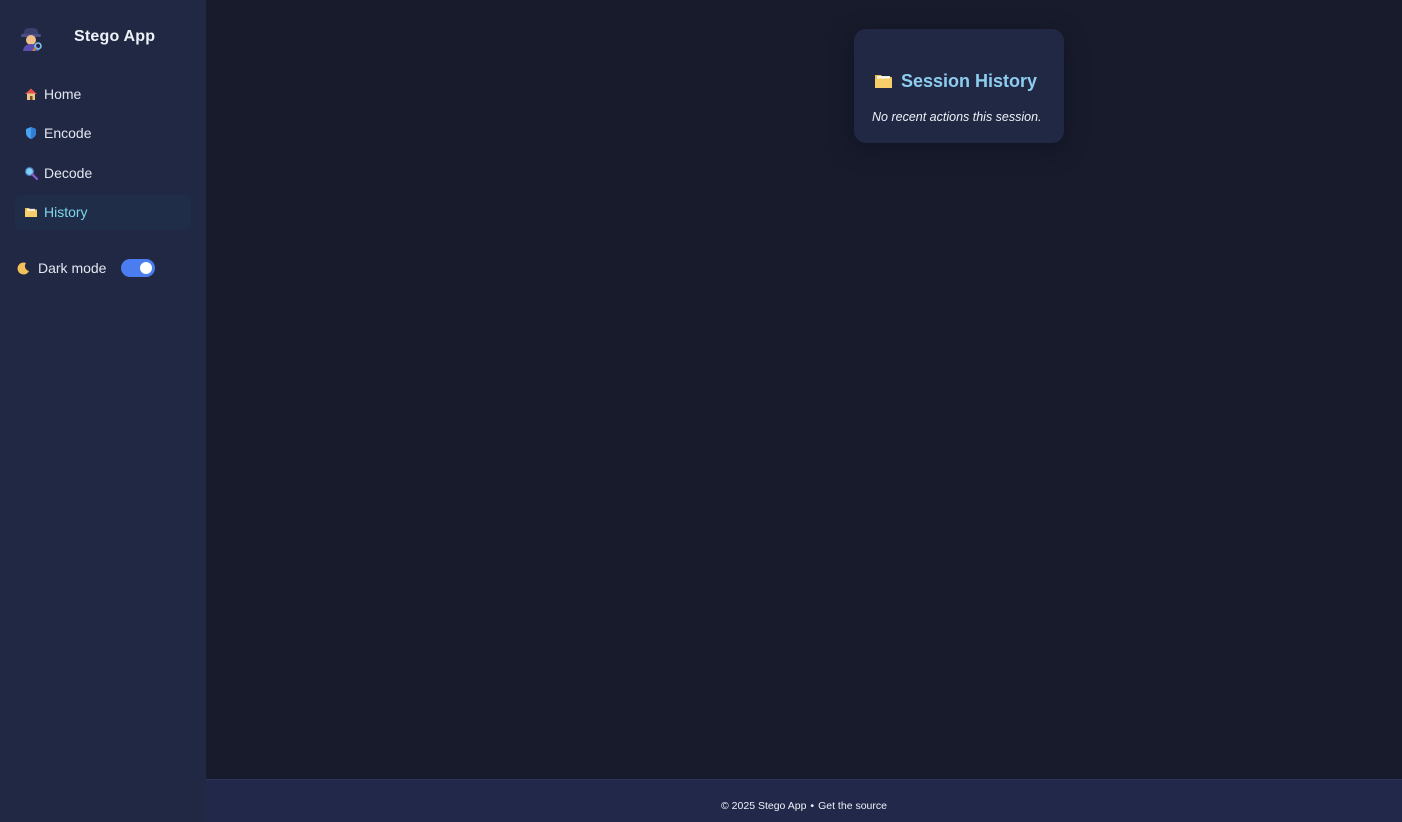 The image size is (1402, 822). What do you see at coordinates (66, 212) in the screenshot?
I see `sidebar-item-label: History` at bounding box center [66, 212].